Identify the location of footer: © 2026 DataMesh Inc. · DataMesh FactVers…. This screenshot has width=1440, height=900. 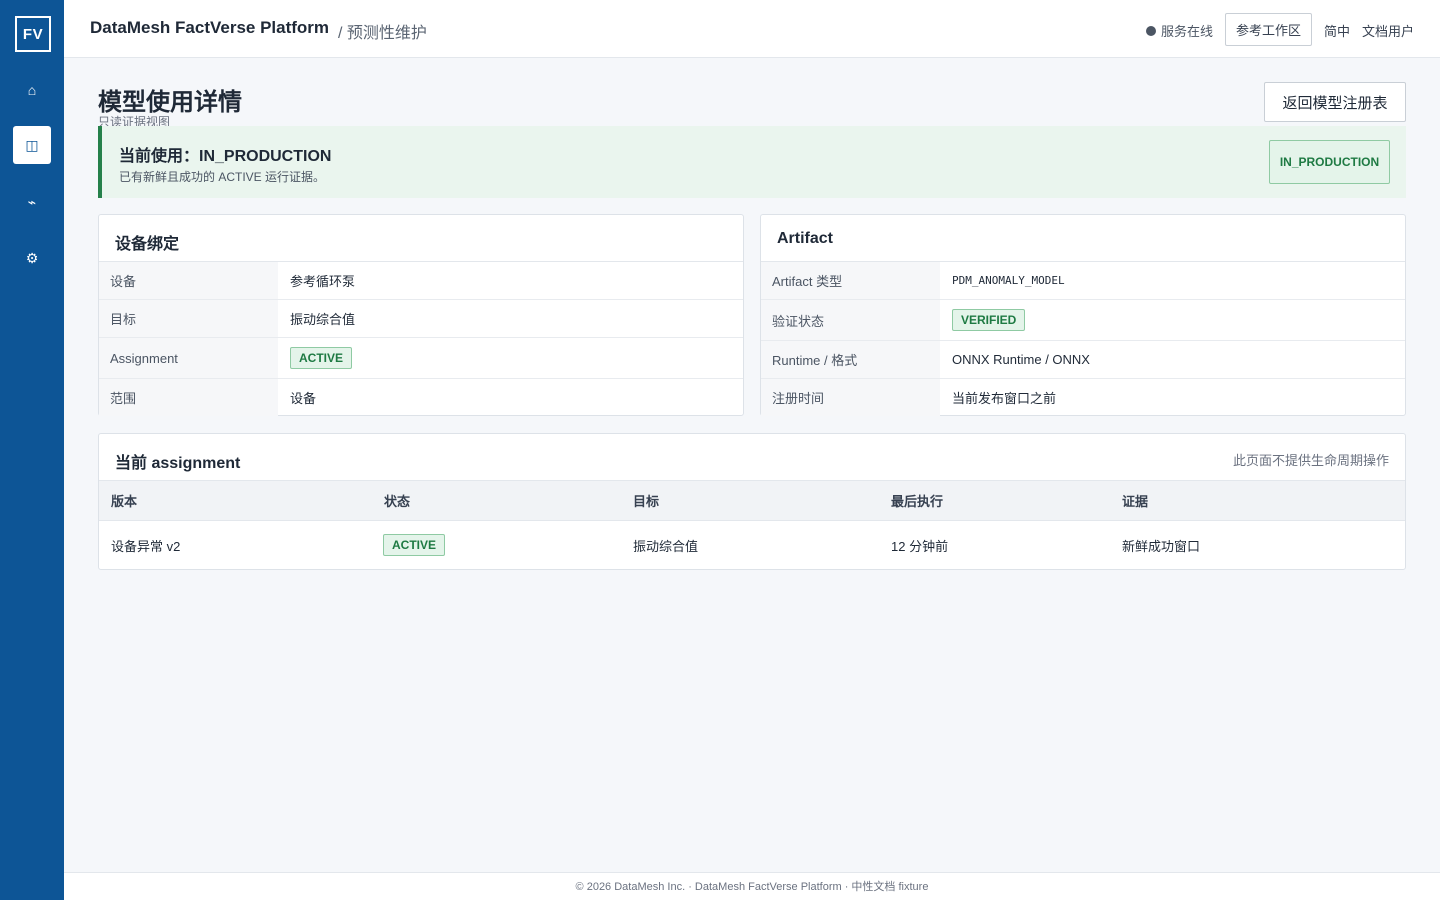
(752, 886).